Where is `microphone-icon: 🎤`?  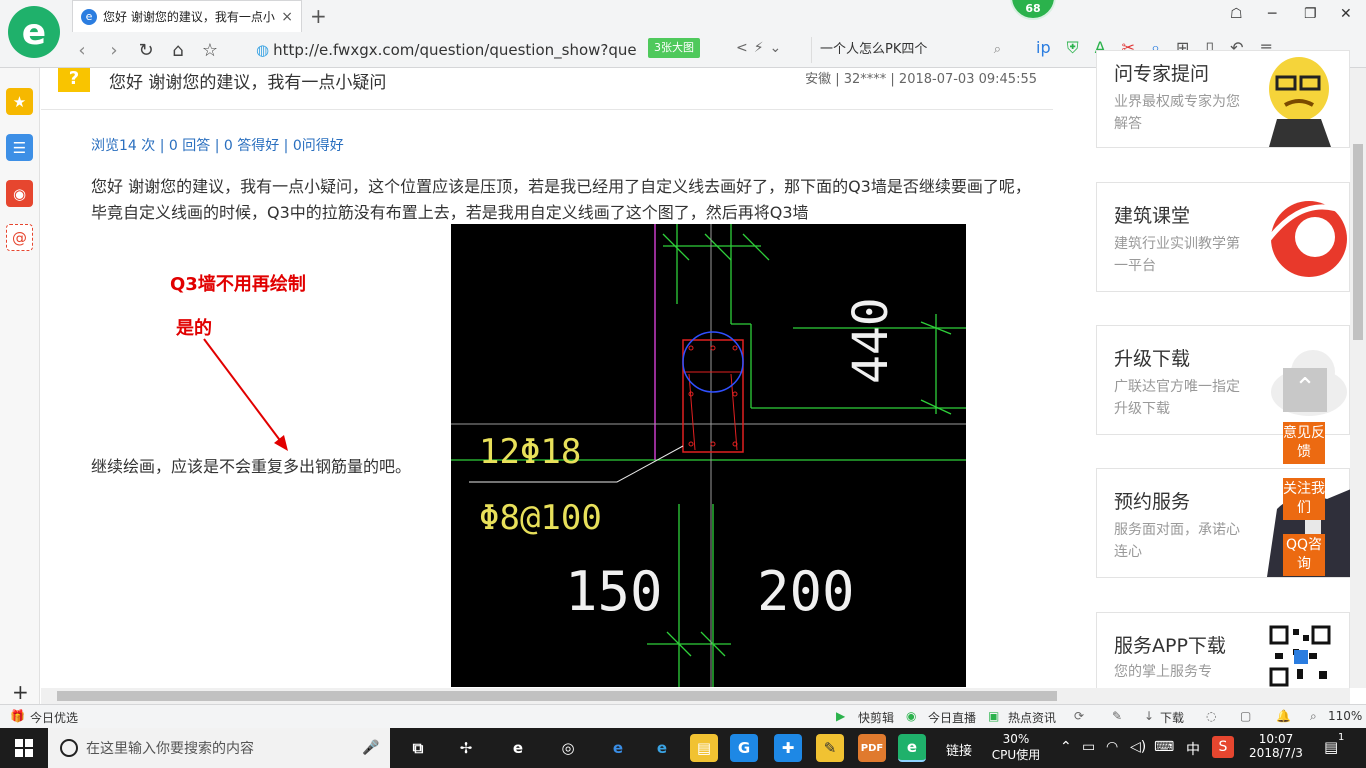
microphone-icon: 🎤 is located at coordinates (370, 748).